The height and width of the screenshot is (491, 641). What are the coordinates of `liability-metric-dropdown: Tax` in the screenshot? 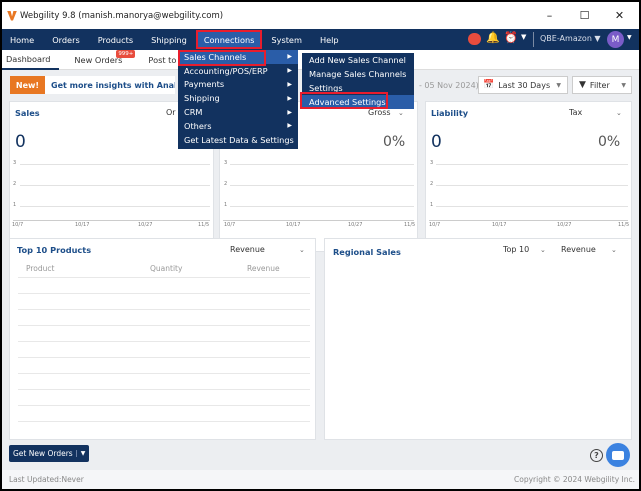 It's located at (575, 112).